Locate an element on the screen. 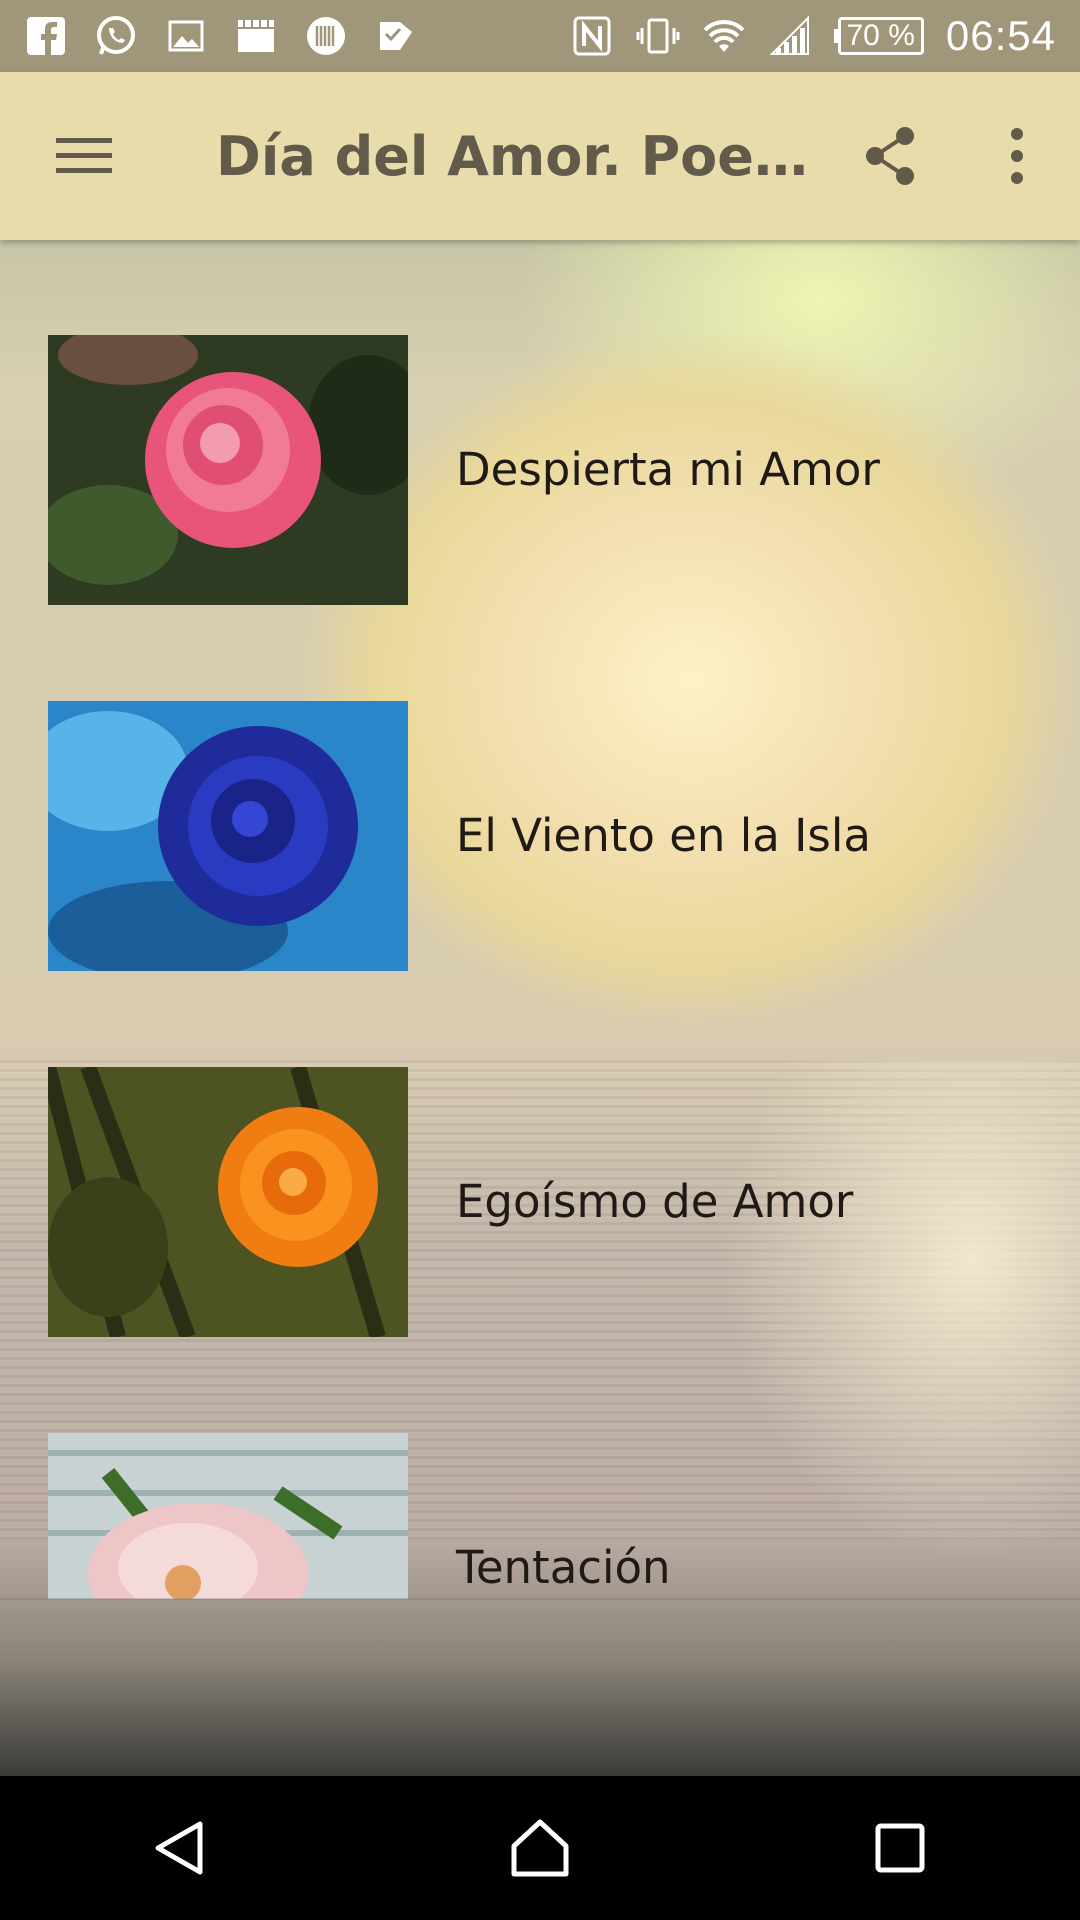 The width and height of the screenshot is (1080, 1920). back-triangle-icon is located at coordinates (179, 1848).